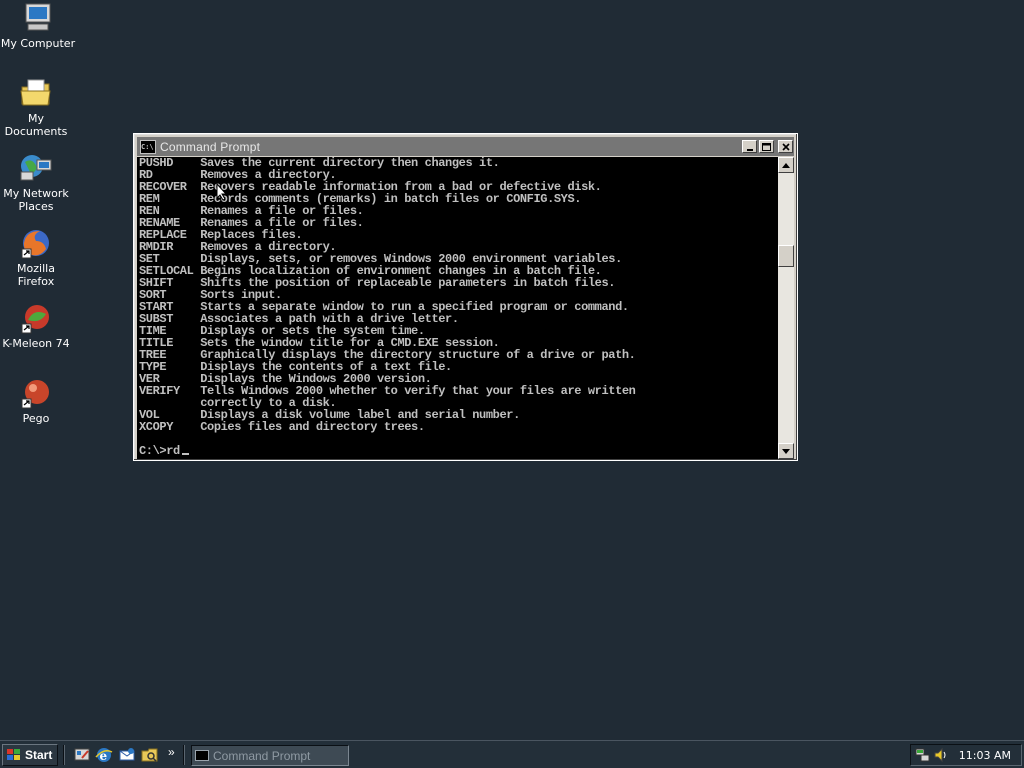 This screenshot has width=1024, height=768. I want to click on desktop-icon-k-meleon: K-Meleon 74, so click(37, 326).